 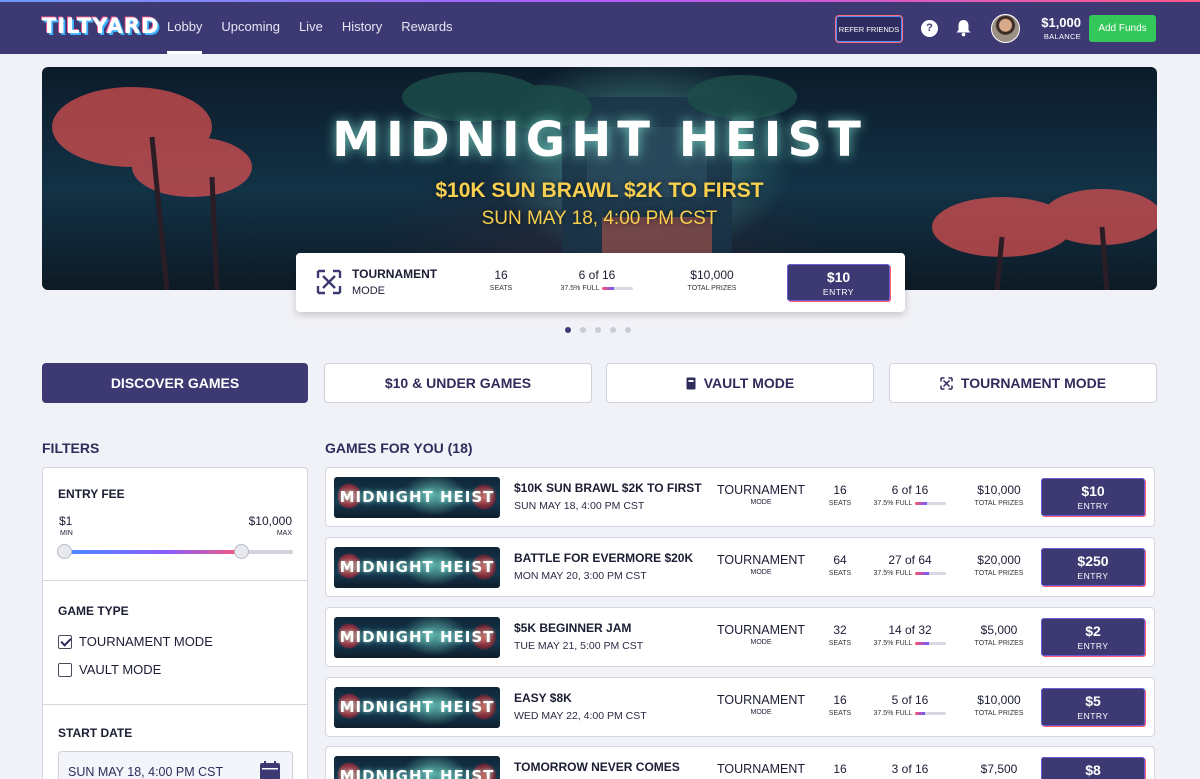 I want to click on game-entry-button: $5 ENTRY, so click(x=1093, y=707).